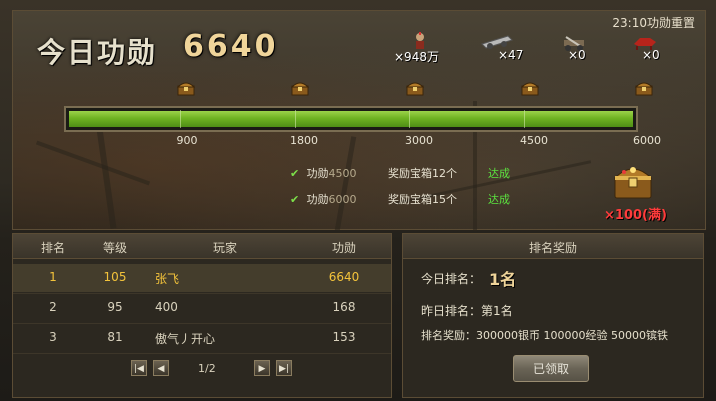  What do you see at coordinates (202, 278) in the screenshot?
I see `table-row: 1 105 张飞 6640` at bounding box center [202, 278].